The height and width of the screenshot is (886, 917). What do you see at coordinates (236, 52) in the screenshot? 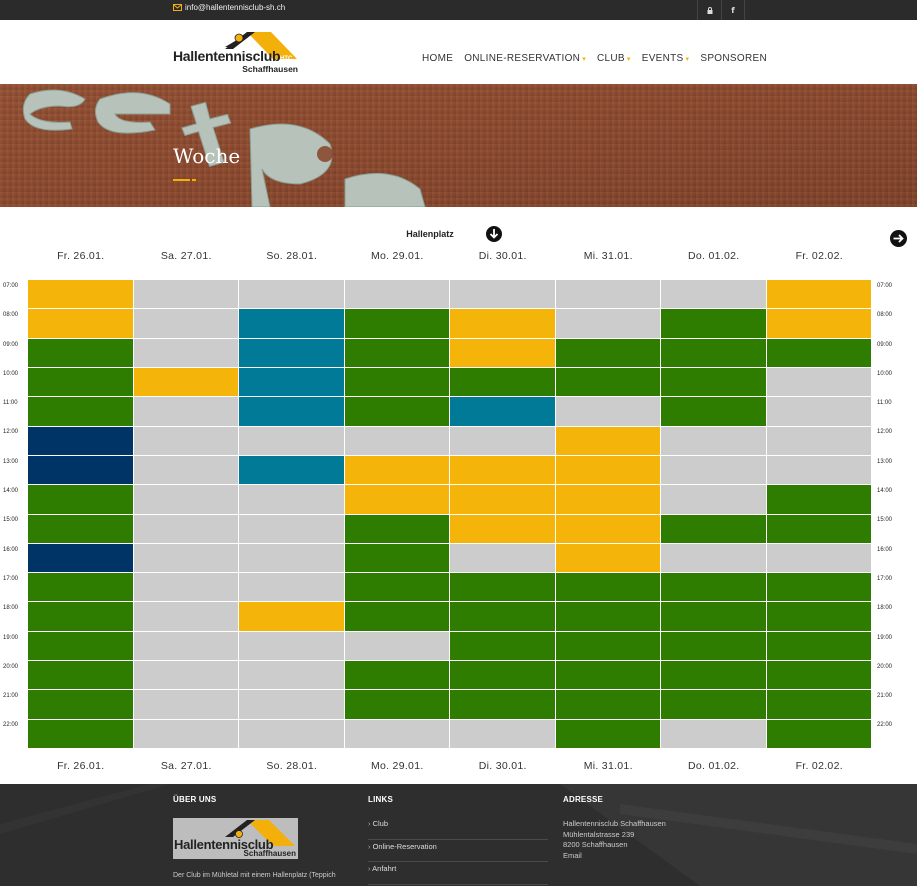
I see `site-logo: HTC Hallentennisclub Schaffhausen` at bounding box center [236, 52].